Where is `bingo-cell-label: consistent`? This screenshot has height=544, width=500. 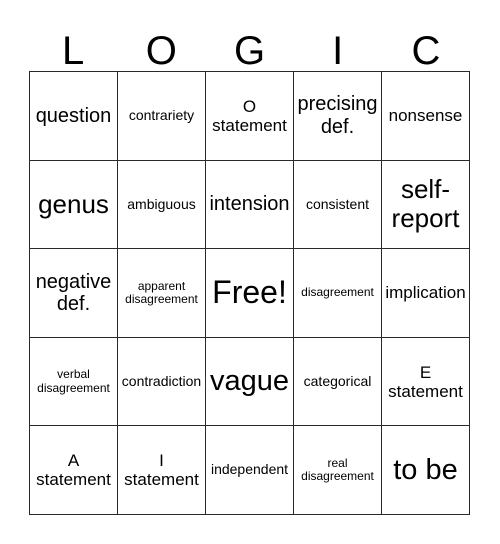
bingo-cell-label: consistent is located at coordinates (337, 203).